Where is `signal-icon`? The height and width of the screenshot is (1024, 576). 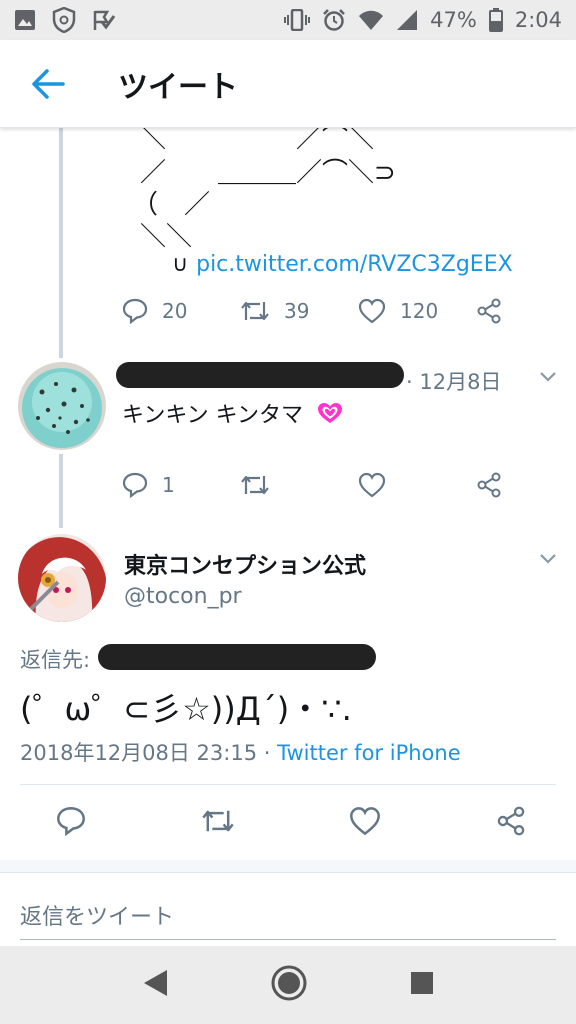
signal-icon is located at coordinates (407, 20).